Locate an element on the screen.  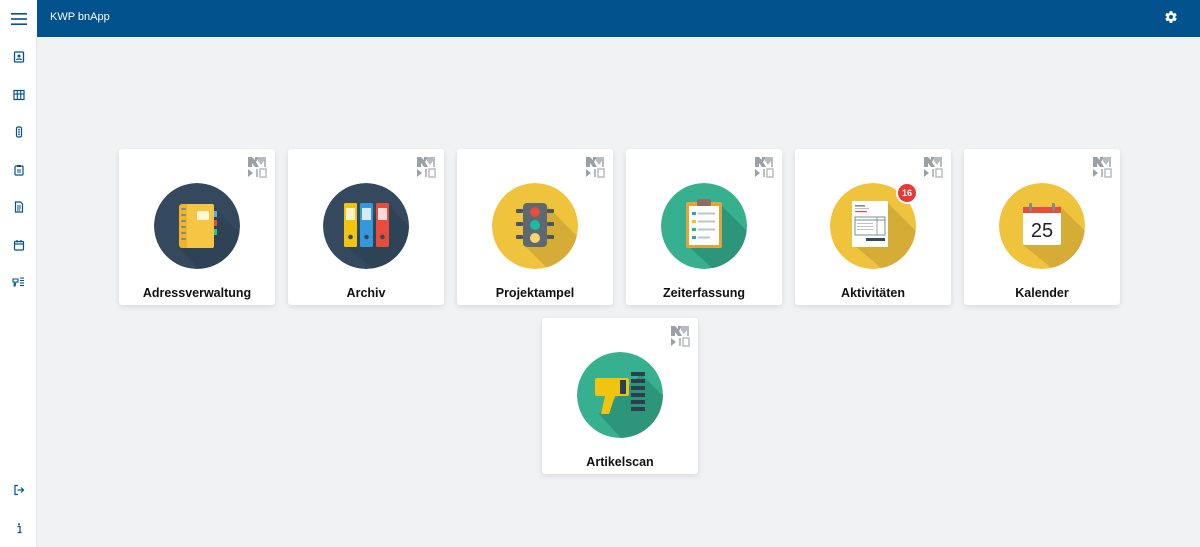
tile-label: Aktivitäten is located at coordinates (873, 293).